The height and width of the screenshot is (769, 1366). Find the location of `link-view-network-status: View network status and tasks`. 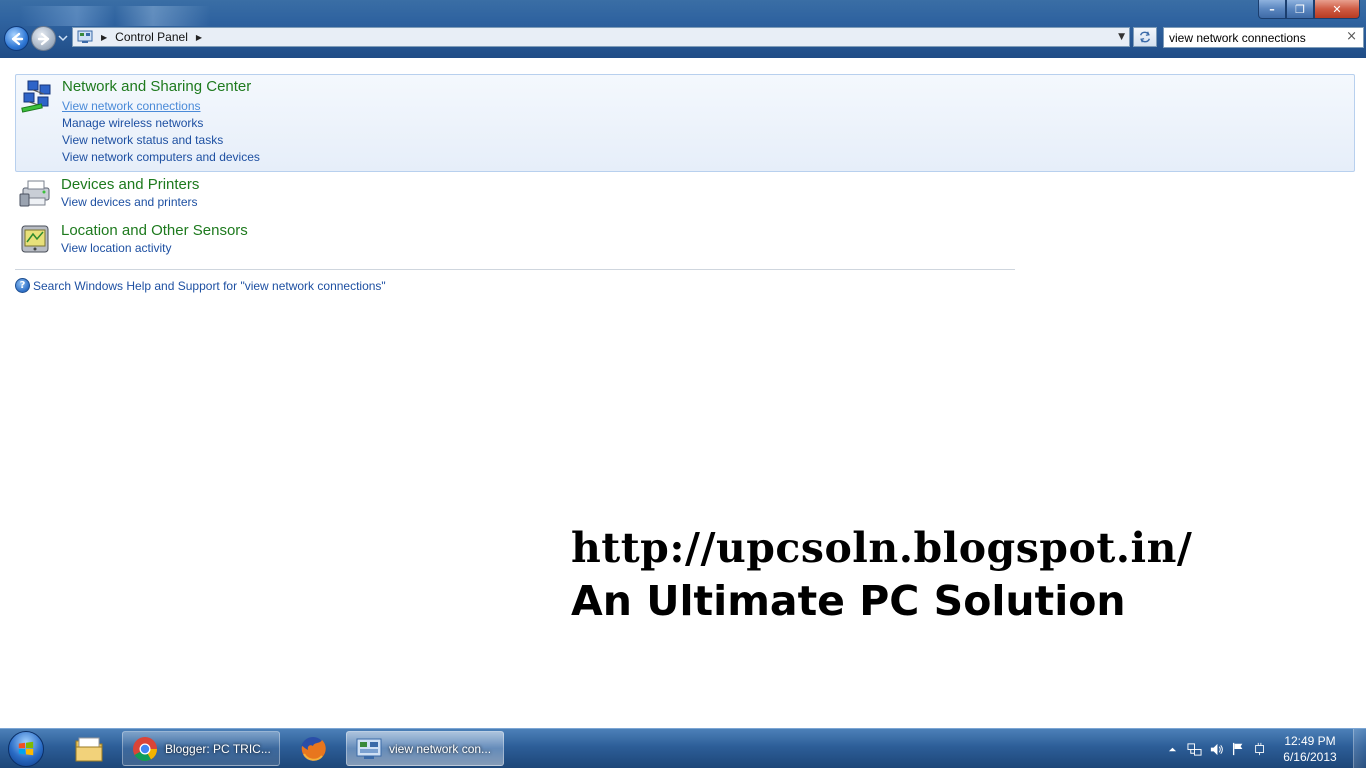

link-view-network-status: View network status and tasks is located at coordinates (142, 140).